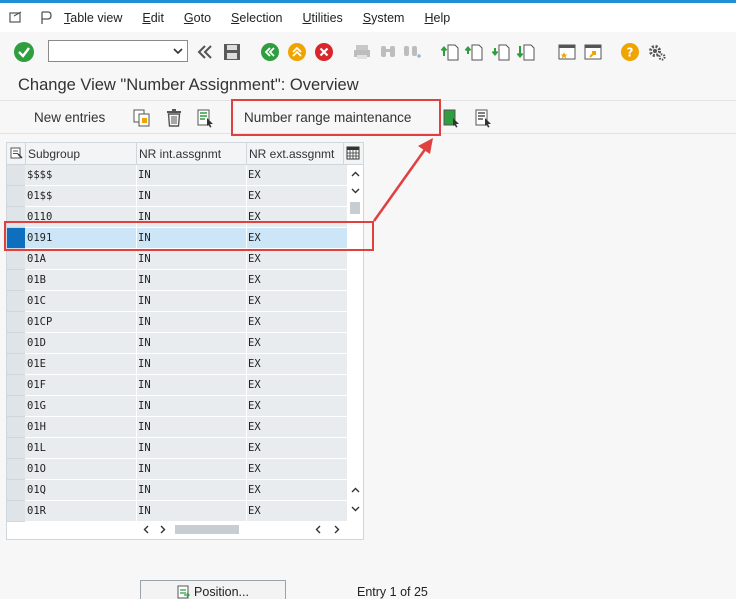 The image size is (736, 599). What do you see at coordinates (392, 592) in the screenshot?
I see `entry-count: Entry 1 of 25` at bounding box center [392, 592].